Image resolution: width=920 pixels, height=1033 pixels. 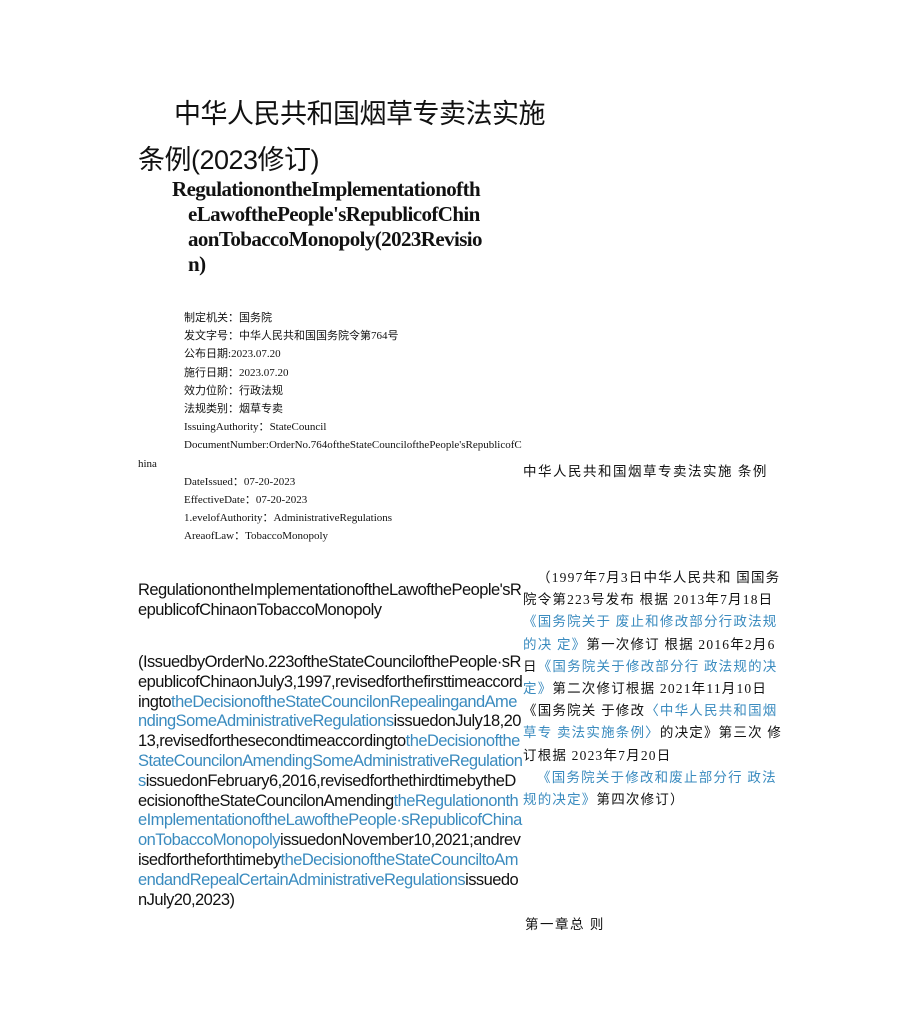 I want to click on title-english-line: n), so click(x=197, y=264).